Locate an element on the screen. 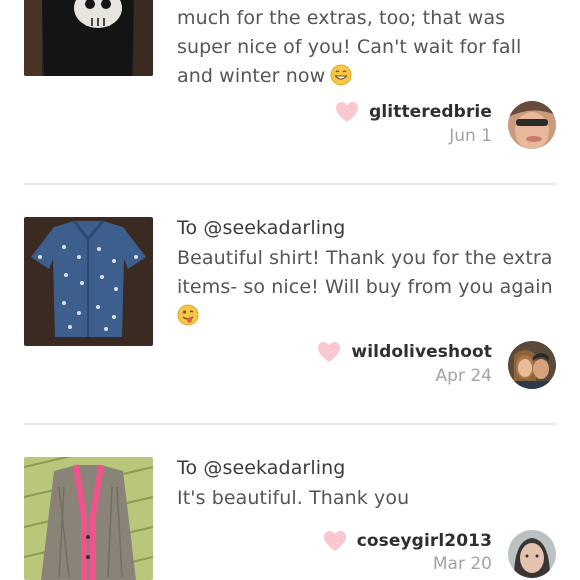 The height and width of the screenshot is (580, 580). review-date: Mar 20 is located at coordinates (462, 564).